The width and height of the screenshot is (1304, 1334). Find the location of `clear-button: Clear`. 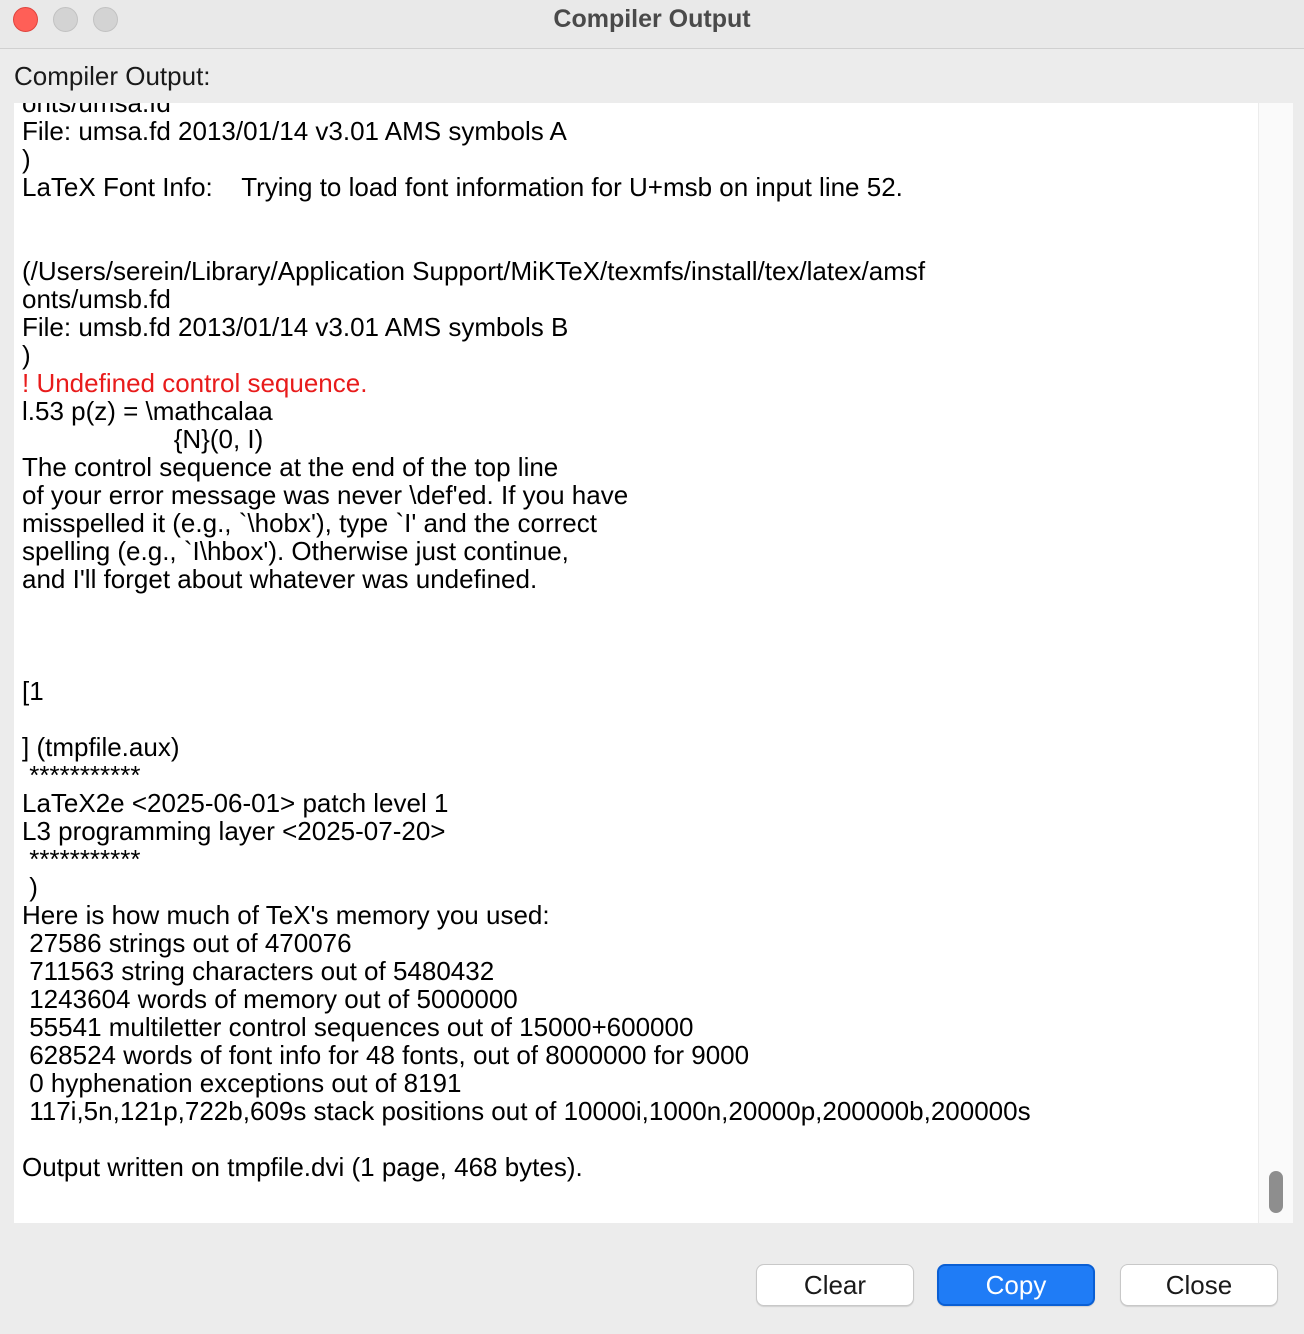

clear-button: Clear is located at coordinates (835, 1285).